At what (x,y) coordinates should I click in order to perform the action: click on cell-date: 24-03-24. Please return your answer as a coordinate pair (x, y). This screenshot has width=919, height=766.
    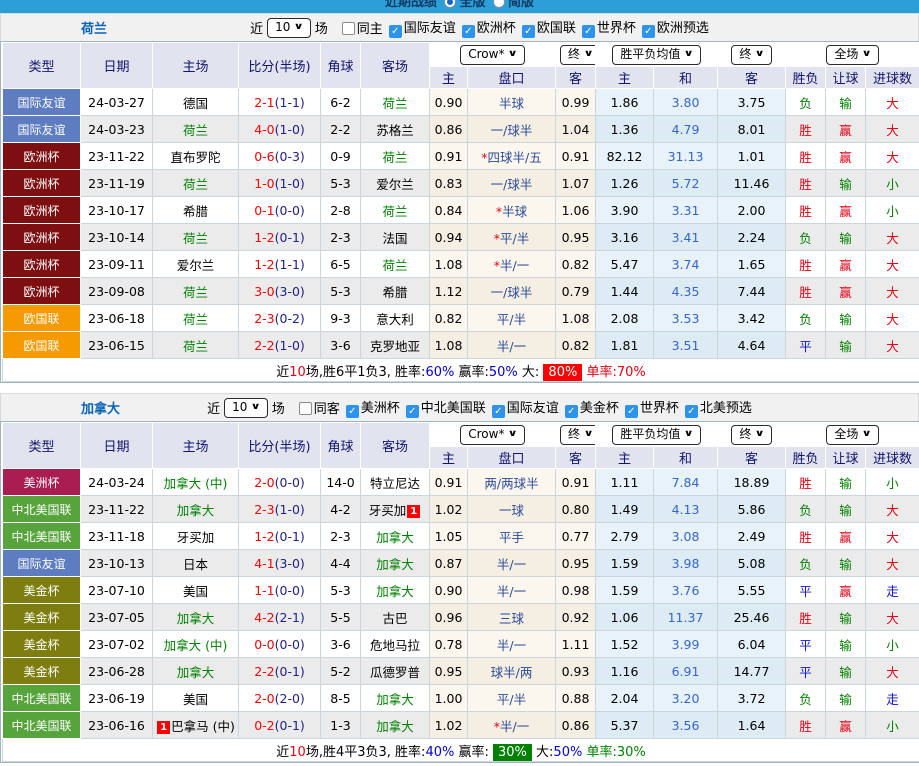
    Looking at the image, I should click on (116, 482).